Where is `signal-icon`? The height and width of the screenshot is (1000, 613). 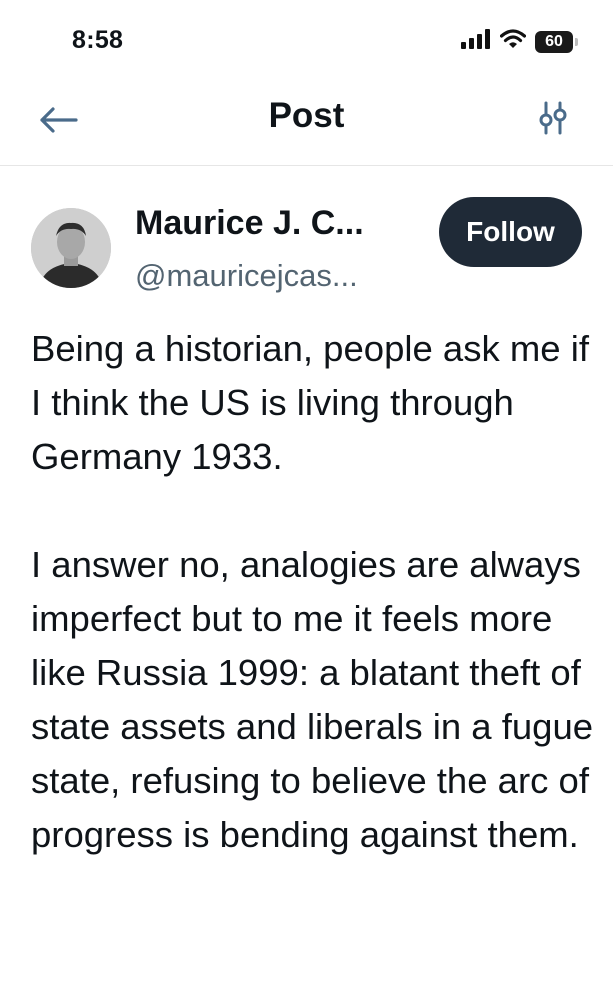
signal-icon is located at coordinates (476, 41).